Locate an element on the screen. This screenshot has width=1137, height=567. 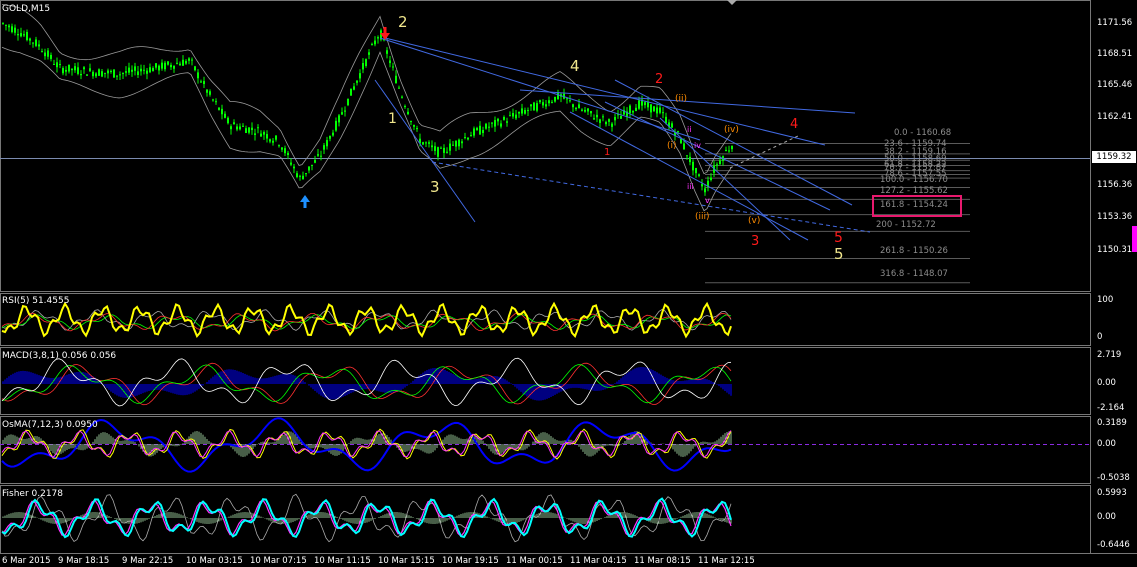
fib-level-label: 0.0 - 1160.68 is located at coordinates (923, 133).